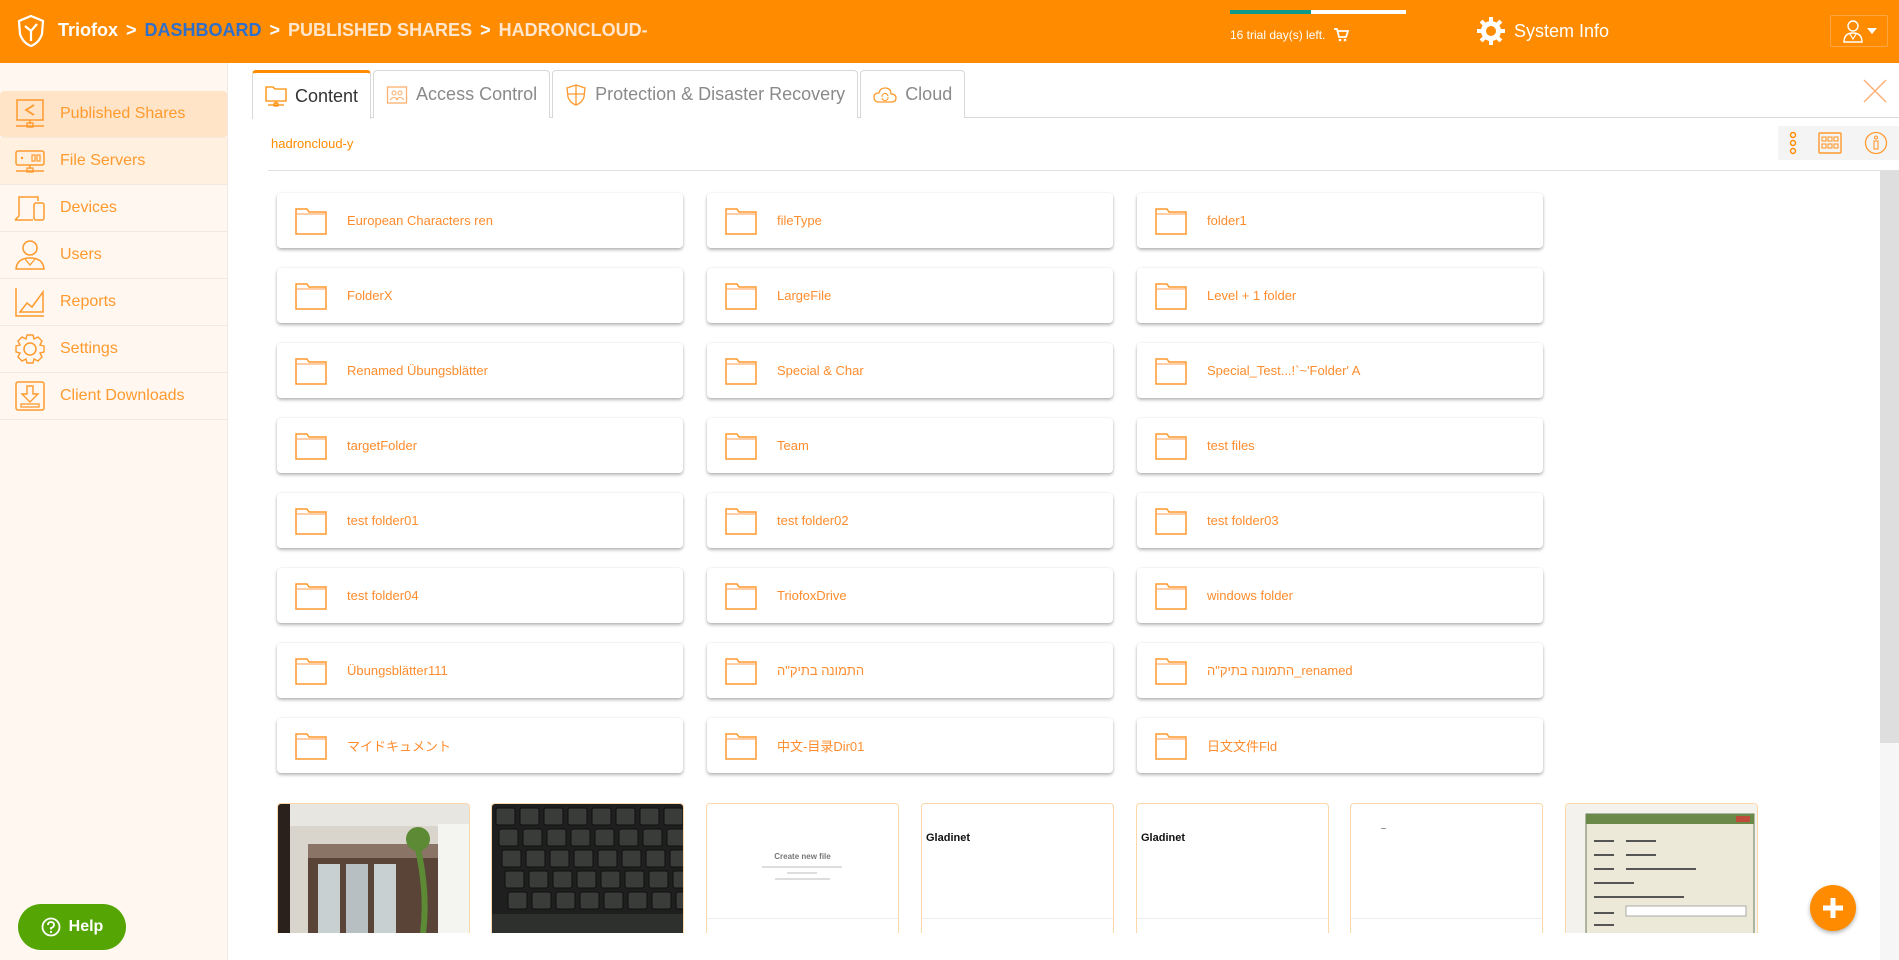  I want to click on folder-name: LargeFile, so click(804, 295).